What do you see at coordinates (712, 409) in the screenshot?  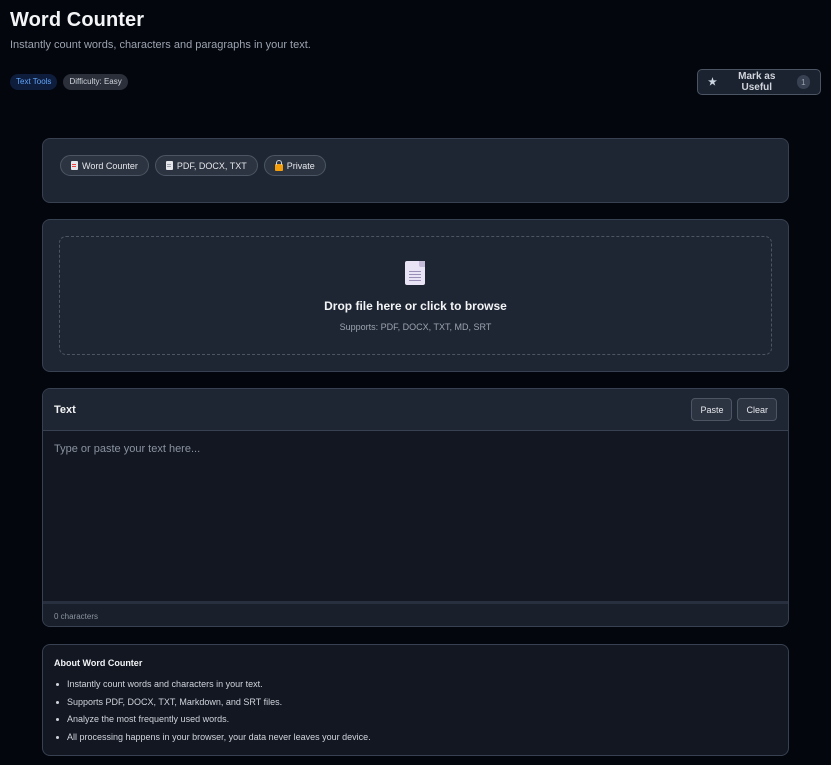 I see `paste-button: Paste` at bounding box center [712, 409].